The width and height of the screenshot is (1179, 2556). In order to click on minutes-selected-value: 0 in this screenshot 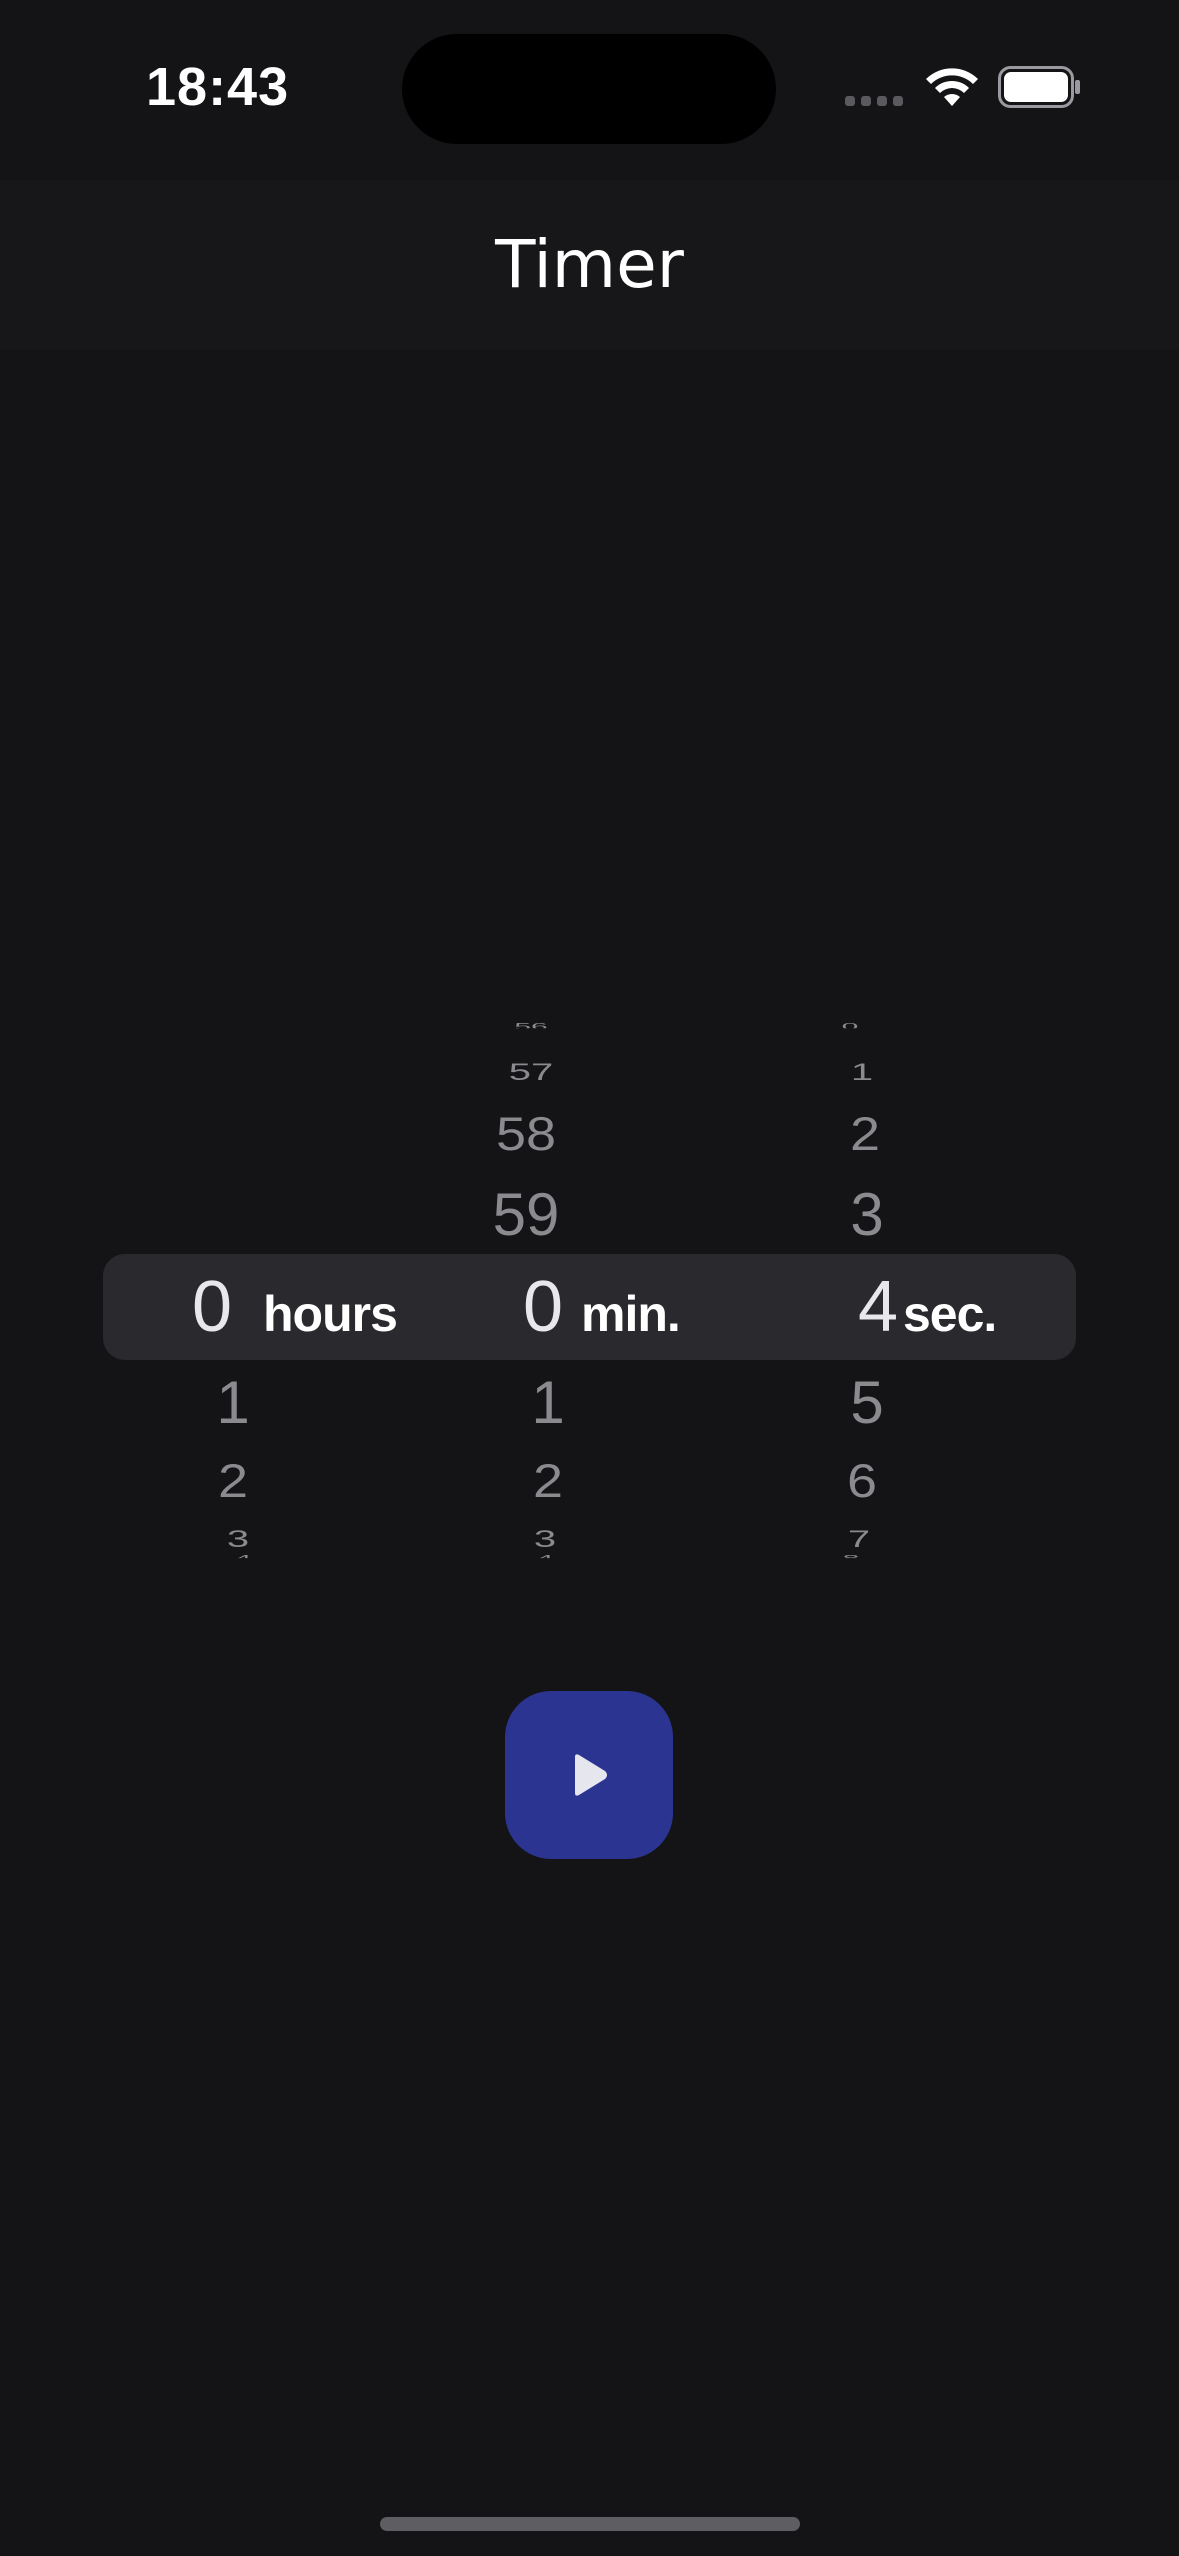, I will do `click(543, 1307)`.